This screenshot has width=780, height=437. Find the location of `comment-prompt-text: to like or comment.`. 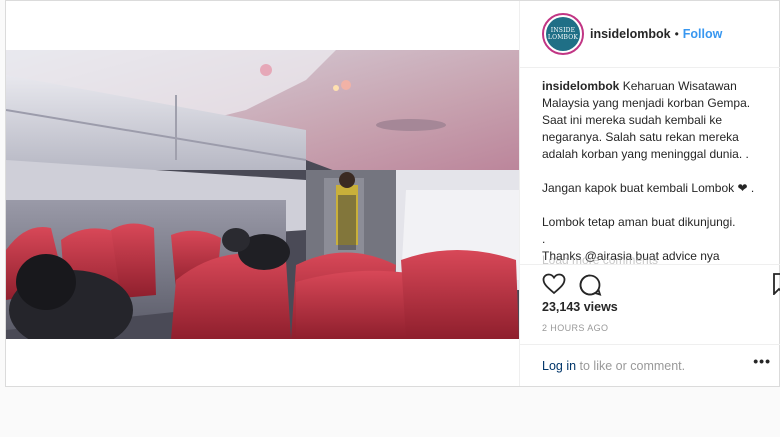

comment-prompt-text: to like or comment. is located at coordinates (631, 365).